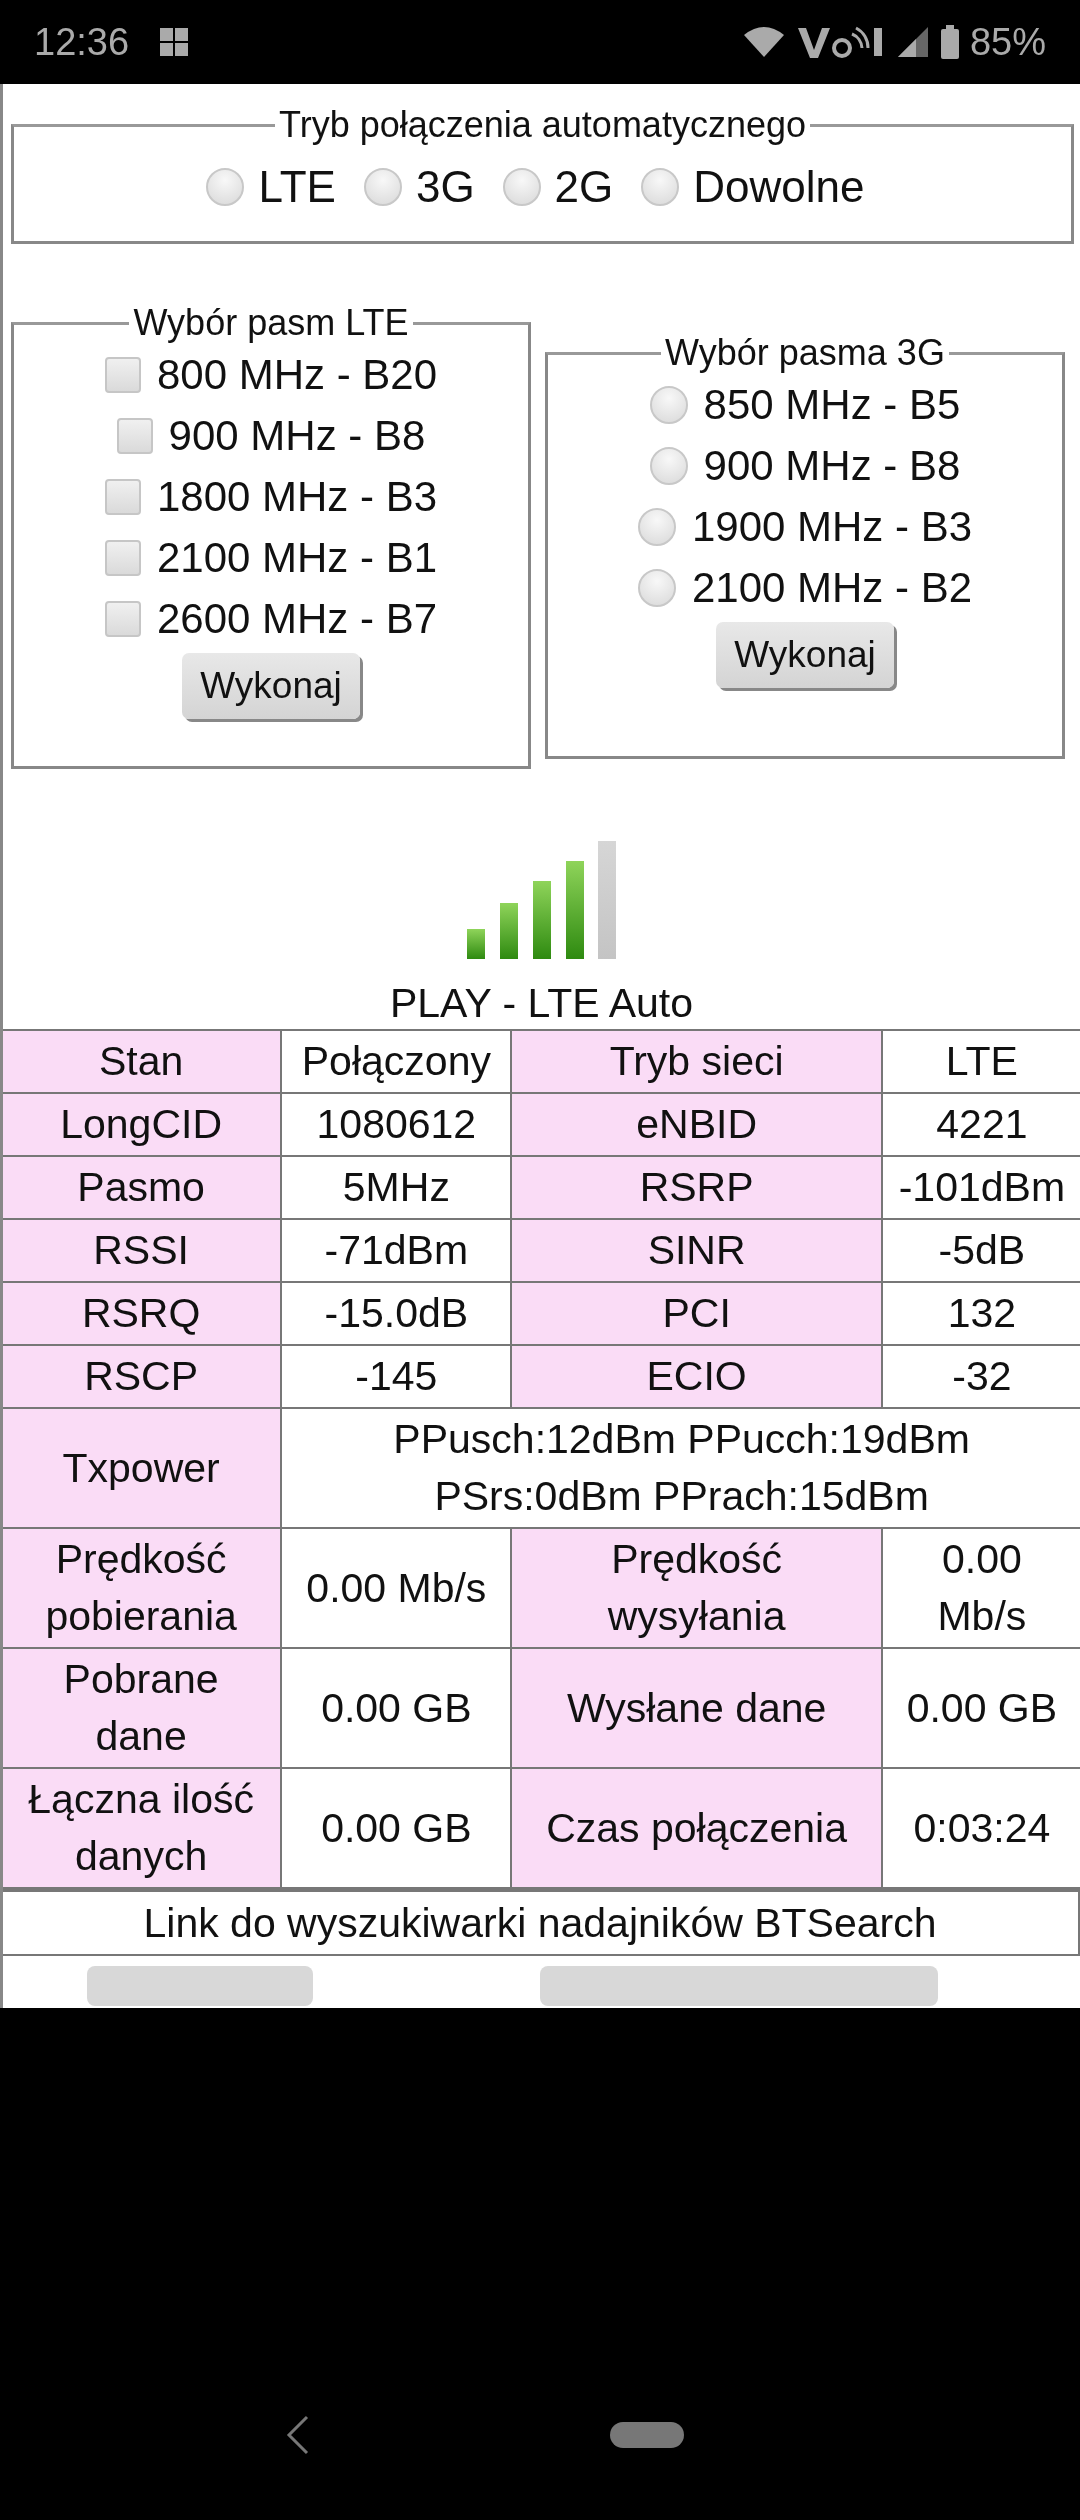  I want to click on label-cell: eNBID, so click(696, 1124).